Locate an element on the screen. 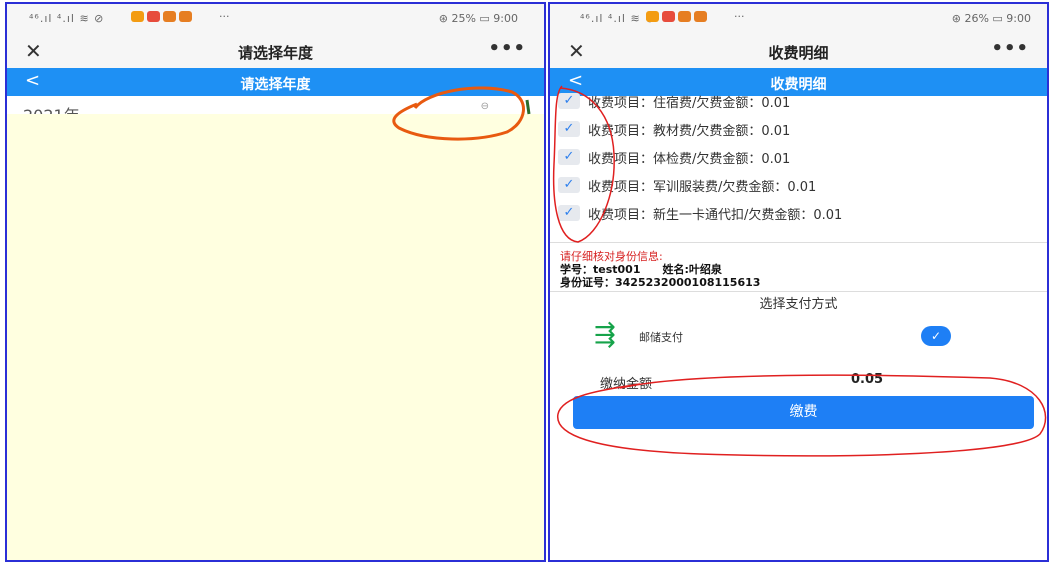 This screenshot has height=564, width=1052. title-bar: ✕ 请选择年度 ••• is located at coordinates (275, 51).